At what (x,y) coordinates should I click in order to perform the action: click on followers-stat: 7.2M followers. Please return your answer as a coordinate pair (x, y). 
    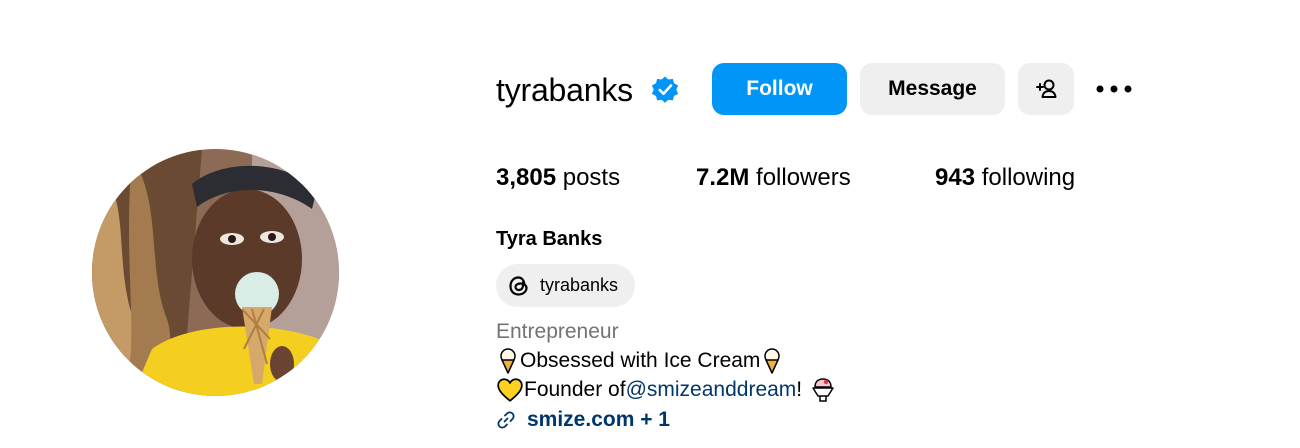
    Looking at the image, I should click on (773, 178).